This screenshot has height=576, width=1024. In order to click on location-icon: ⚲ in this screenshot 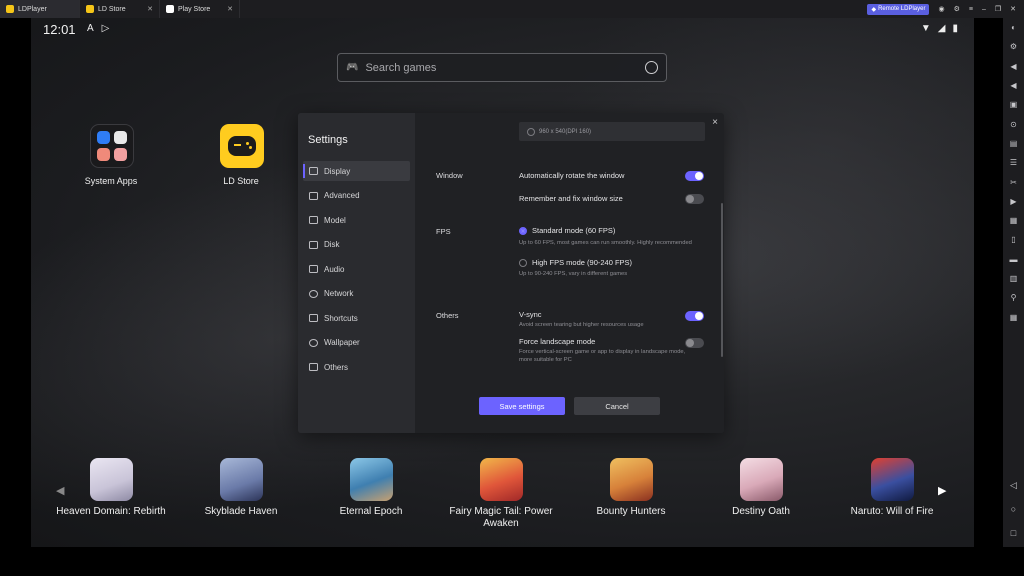, I will do `click(1013, 297)`.